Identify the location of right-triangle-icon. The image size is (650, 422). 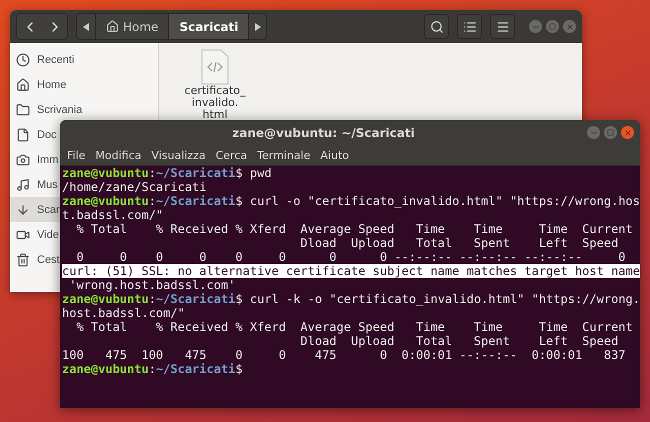
(257, 26).